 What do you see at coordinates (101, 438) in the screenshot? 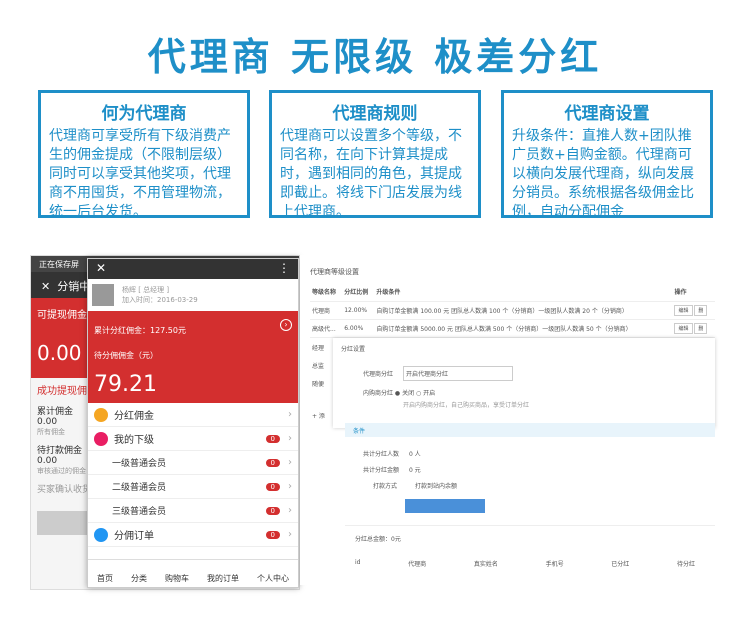
I see `user-icon` at bounding box center [101, 438].